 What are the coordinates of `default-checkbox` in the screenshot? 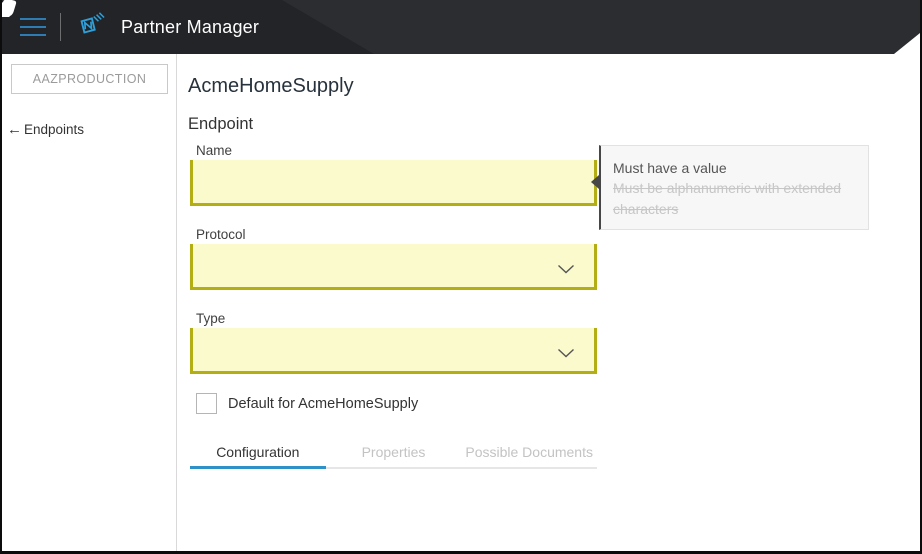 It's located at (206, 403).